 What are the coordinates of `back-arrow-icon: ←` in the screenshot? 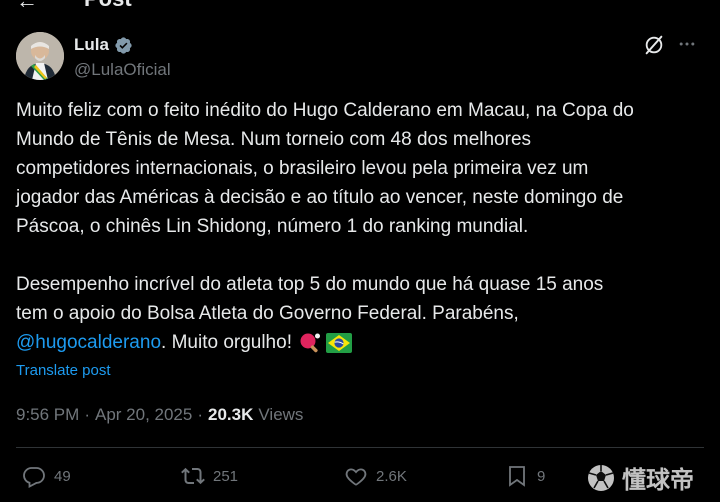 It's located at (27, 7).